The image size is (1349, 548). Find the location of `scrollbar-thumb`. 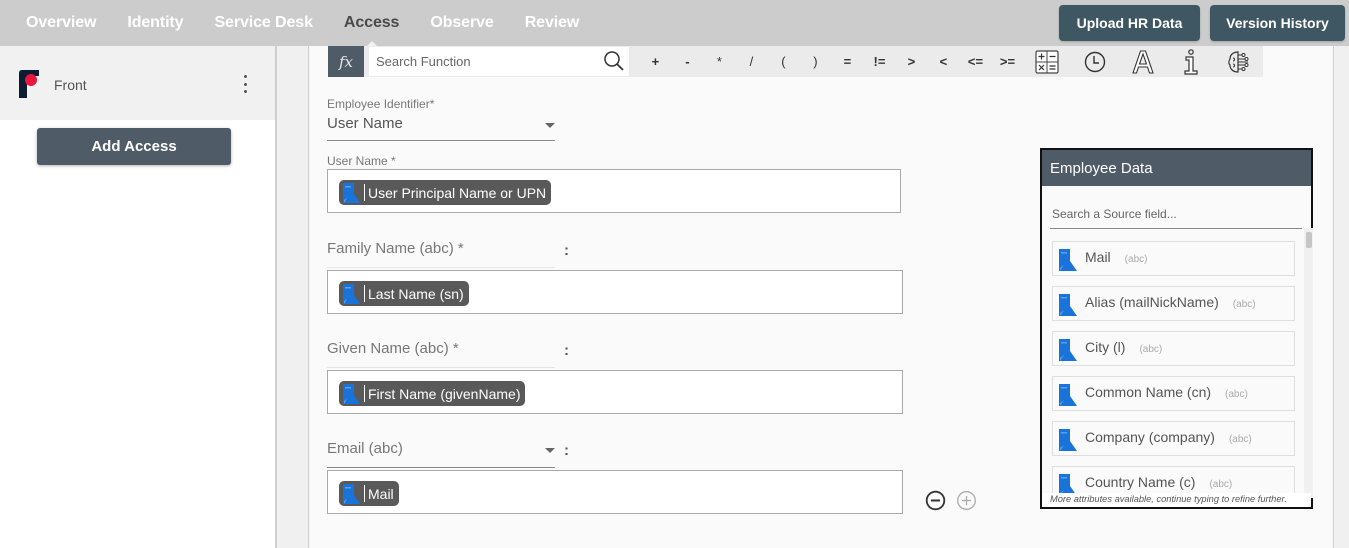

scrollbar-thumb is located at coordinates (1309, 240).